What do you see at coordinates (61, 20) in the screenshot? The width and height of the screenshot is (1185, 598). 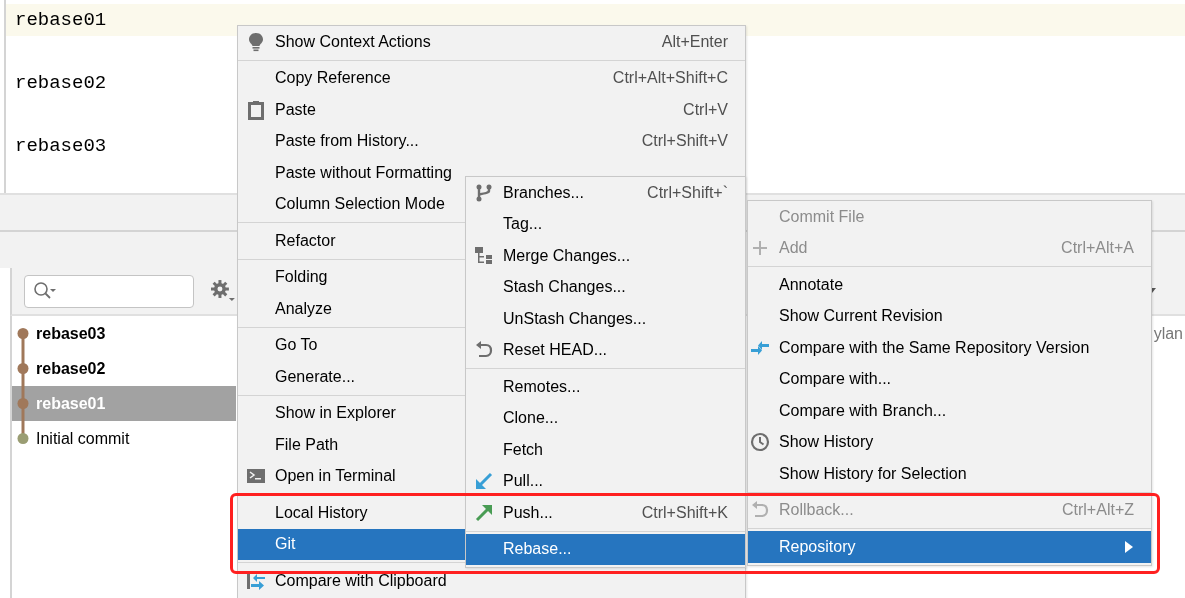 I see `code-text: rebase01` at bounding box center [61, 20].